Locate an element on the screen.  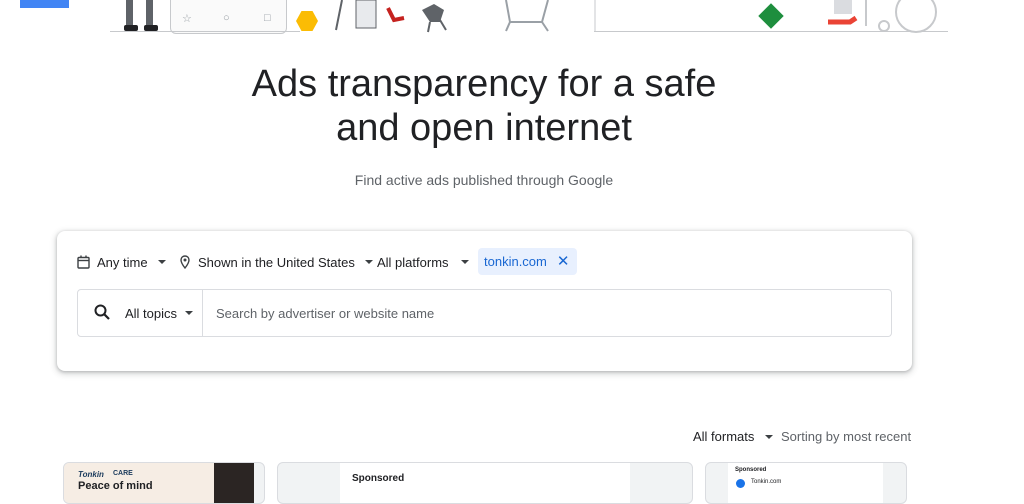
ad-preview: Sponsored Tonkin.com is located at coordinates (805, 483).